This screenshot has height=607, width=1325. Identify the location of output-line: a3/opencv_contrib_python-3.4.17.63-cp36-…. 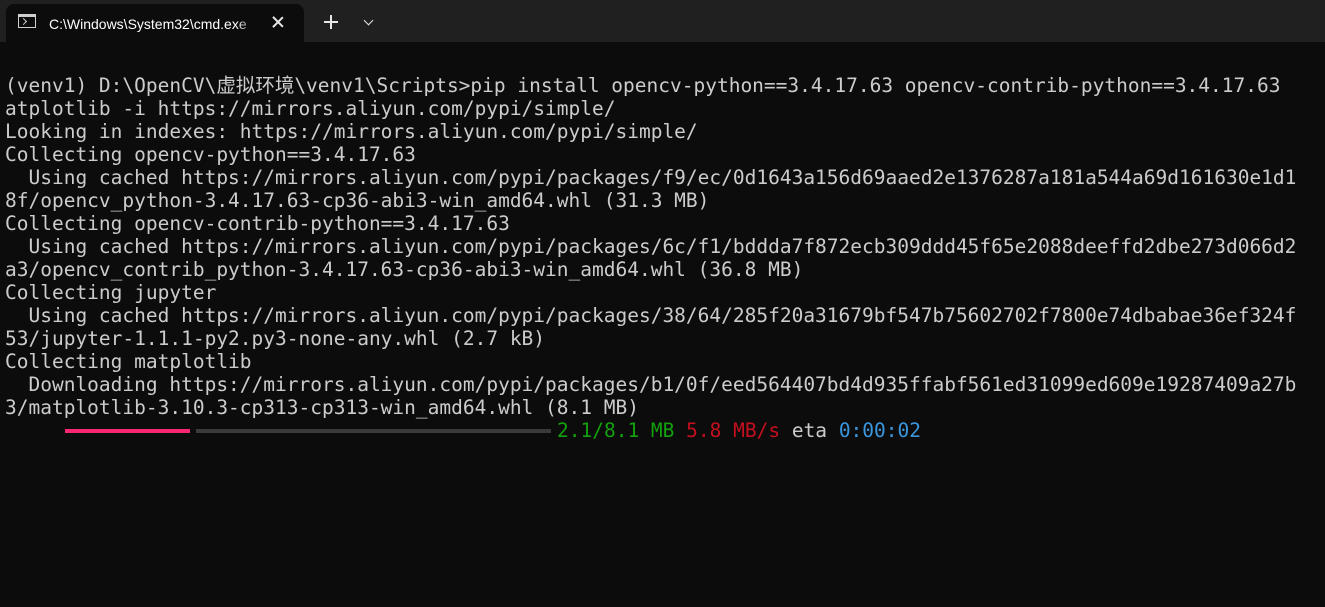
(404, 269).